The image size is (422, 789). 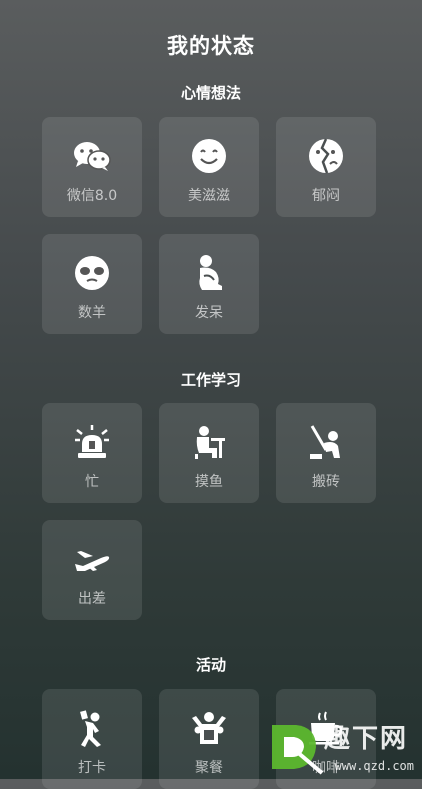 What do you see at coordinates (211, 46) in the screenshot?
I see `page-title: 我的状态` at bounding box center [211, 46].